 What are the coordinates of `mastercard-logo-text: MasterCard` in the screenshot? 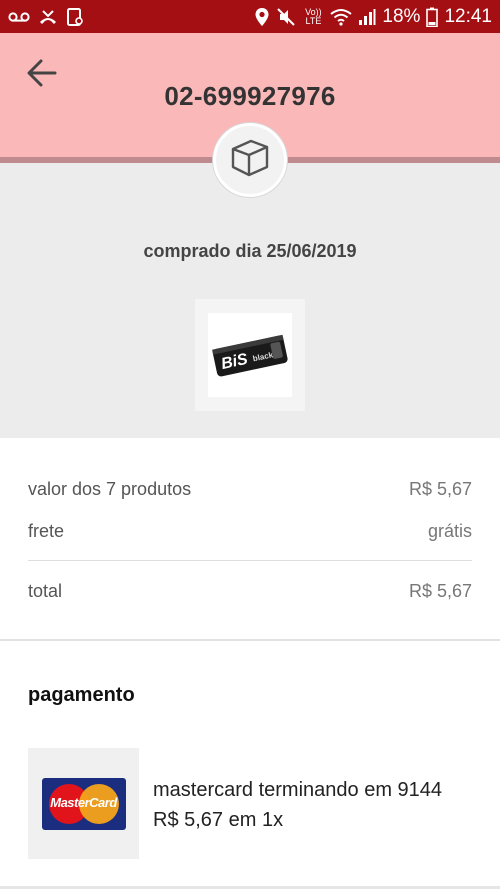 It's located at (83, 802).